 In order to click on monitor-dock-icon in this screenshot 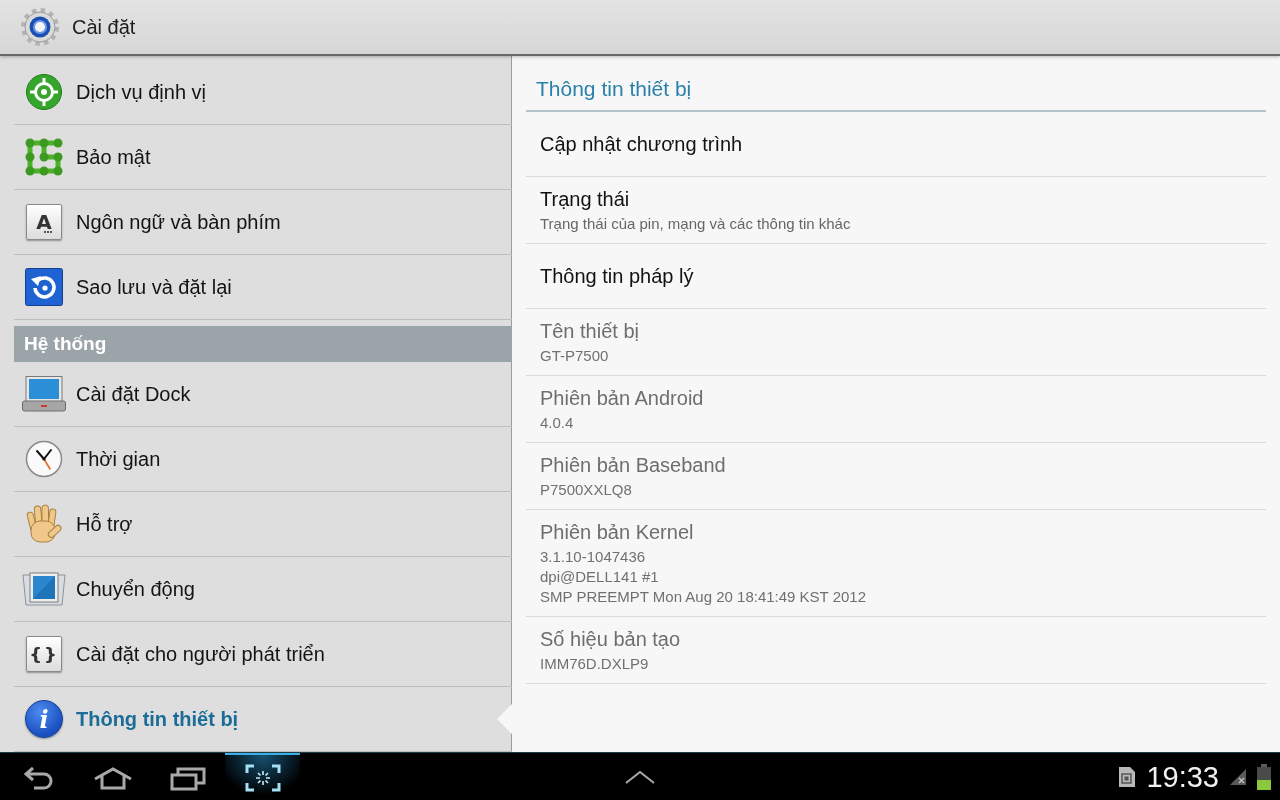, I will do `click(44, 394)`.